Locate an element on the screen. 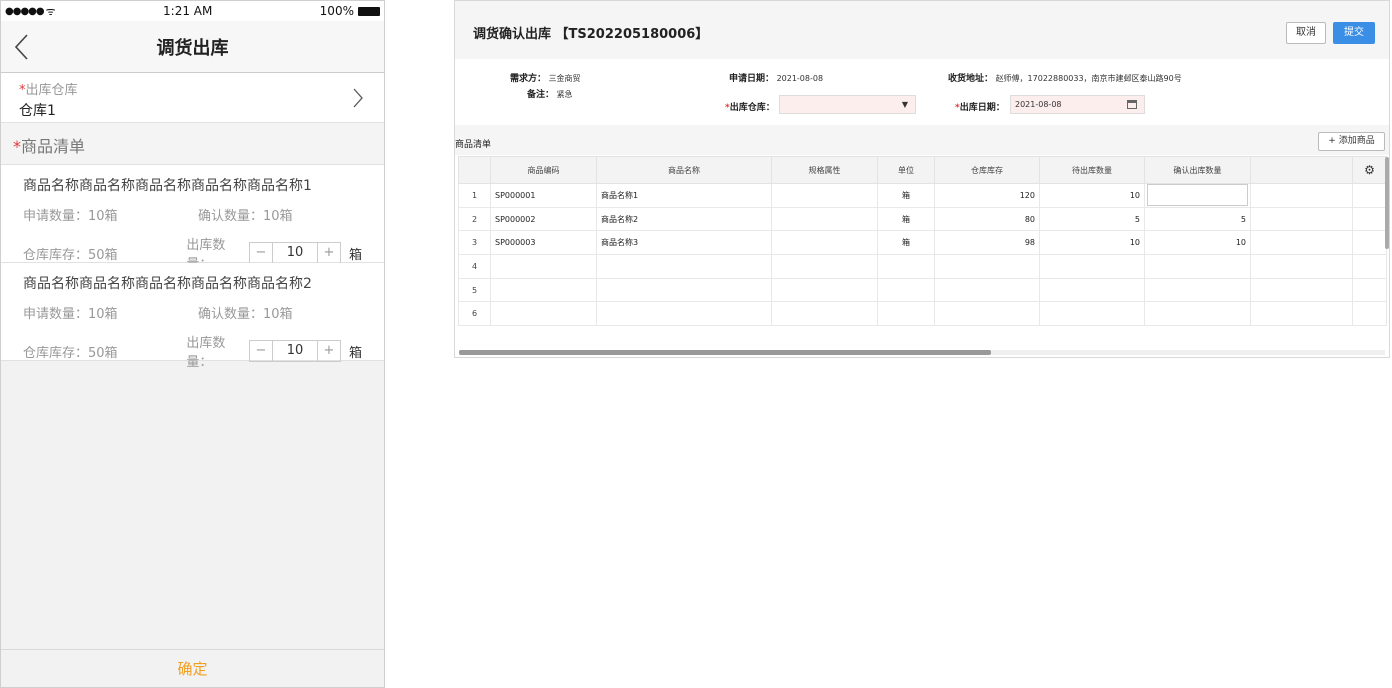 Image resolution: width=1392 pixels, height=688 pixels. cell-name: 商品名称2 is located at coordinates (684, 219).